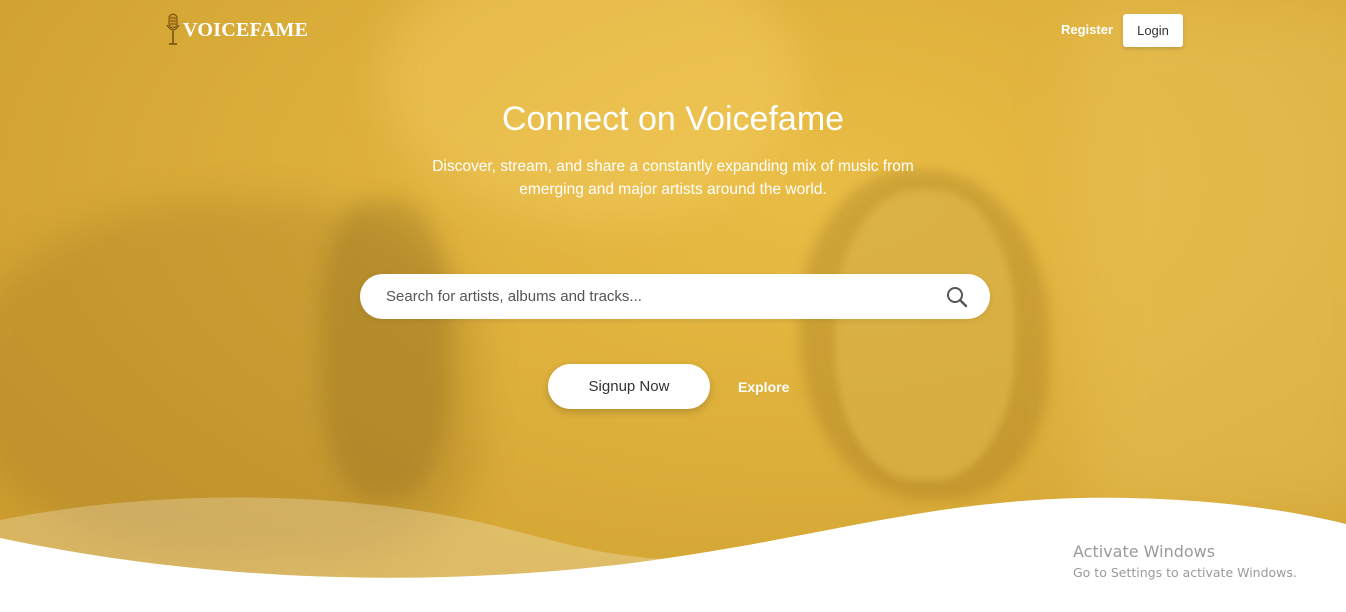  I want to click on brand-name: VOICEFAME, so click(246, 29).